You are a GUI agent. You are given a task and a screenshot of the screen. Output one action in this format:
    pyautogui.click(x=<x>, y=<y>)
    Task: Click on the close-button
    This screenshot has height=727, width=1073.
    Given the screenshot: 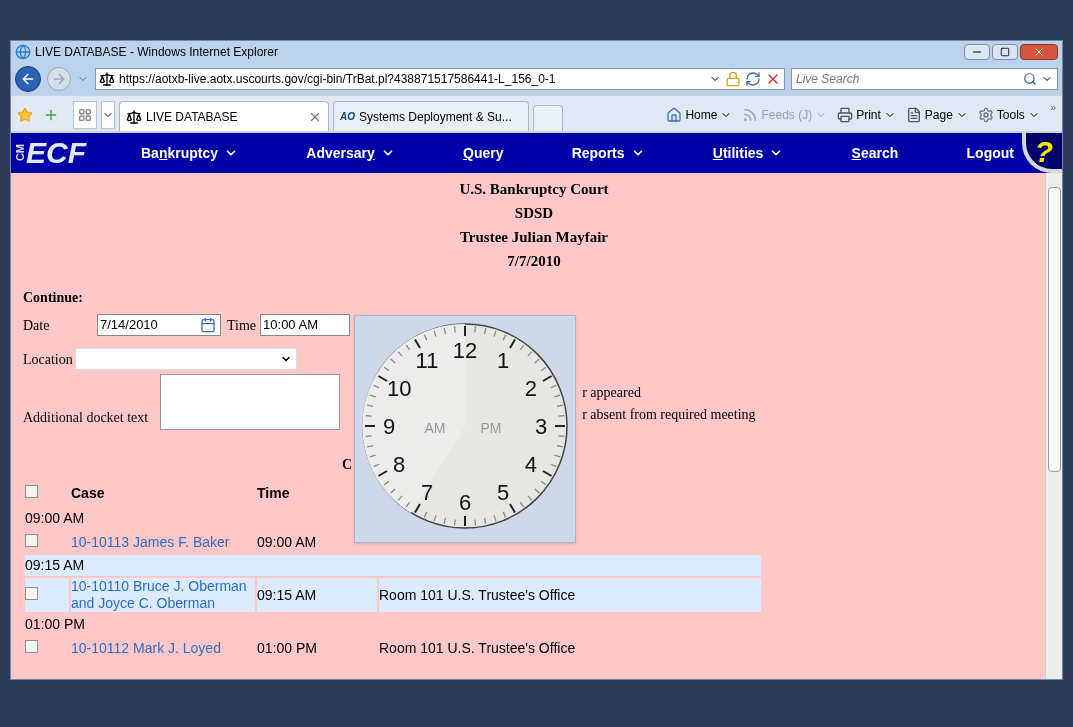 What is the action you would take?
    pyautogui.click(x=1039, y=52)
    